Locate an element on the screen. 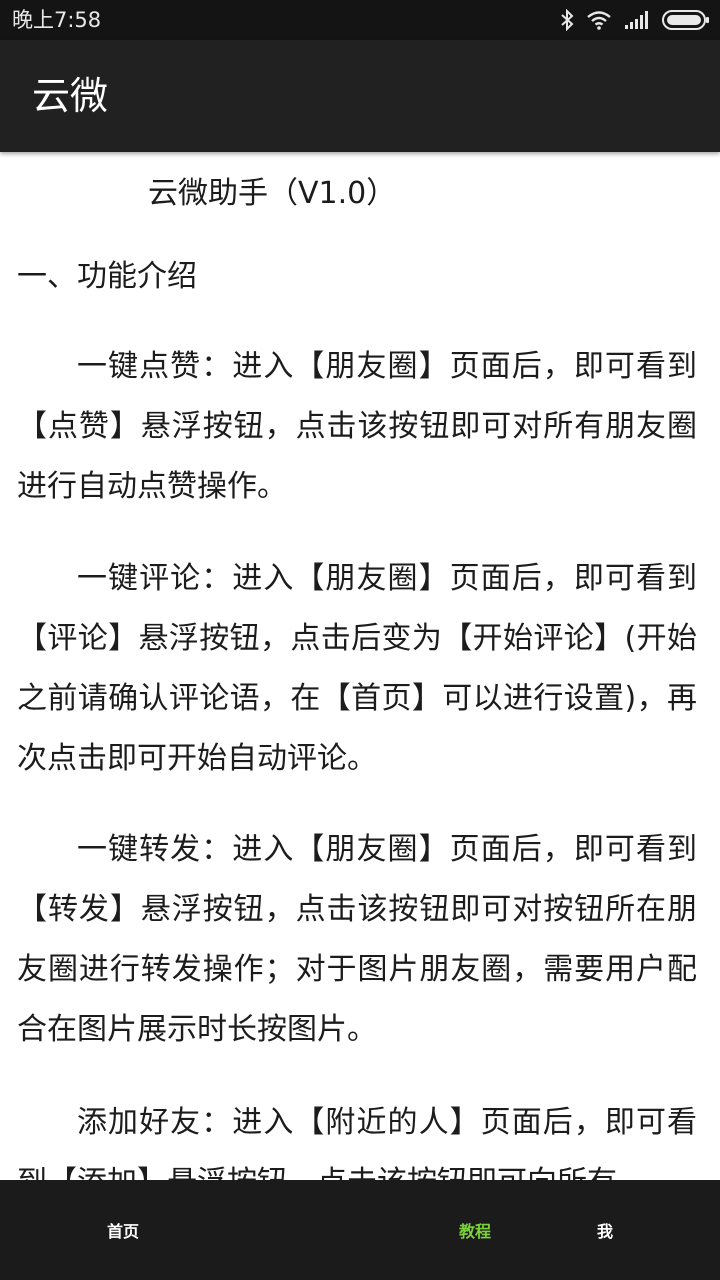  bluetooth-icon is located at coordinates (567, 20).